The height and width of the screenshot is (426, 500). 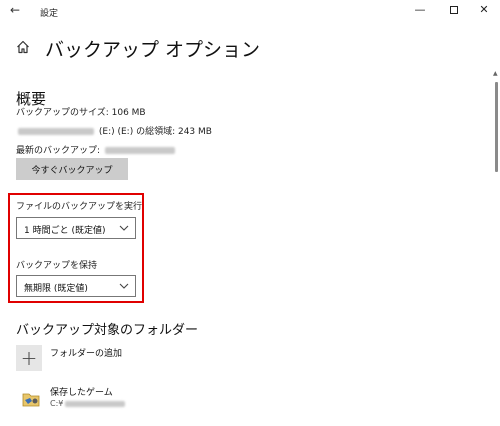 I want to click on backup-frequency-dropdown: 1 時間ごと (既定値), so click(x=76, y=228).